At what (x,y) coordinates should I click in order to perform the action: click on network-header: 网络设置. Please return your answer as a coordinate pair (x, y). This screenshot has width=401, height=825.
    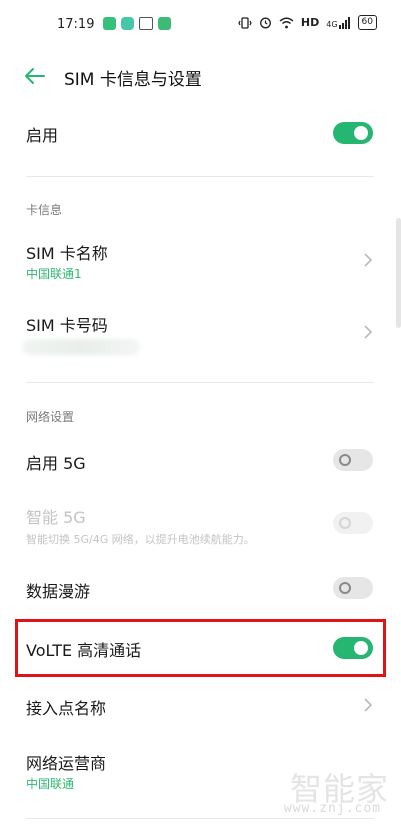
    Looking at the image, I should click on (50, 417).